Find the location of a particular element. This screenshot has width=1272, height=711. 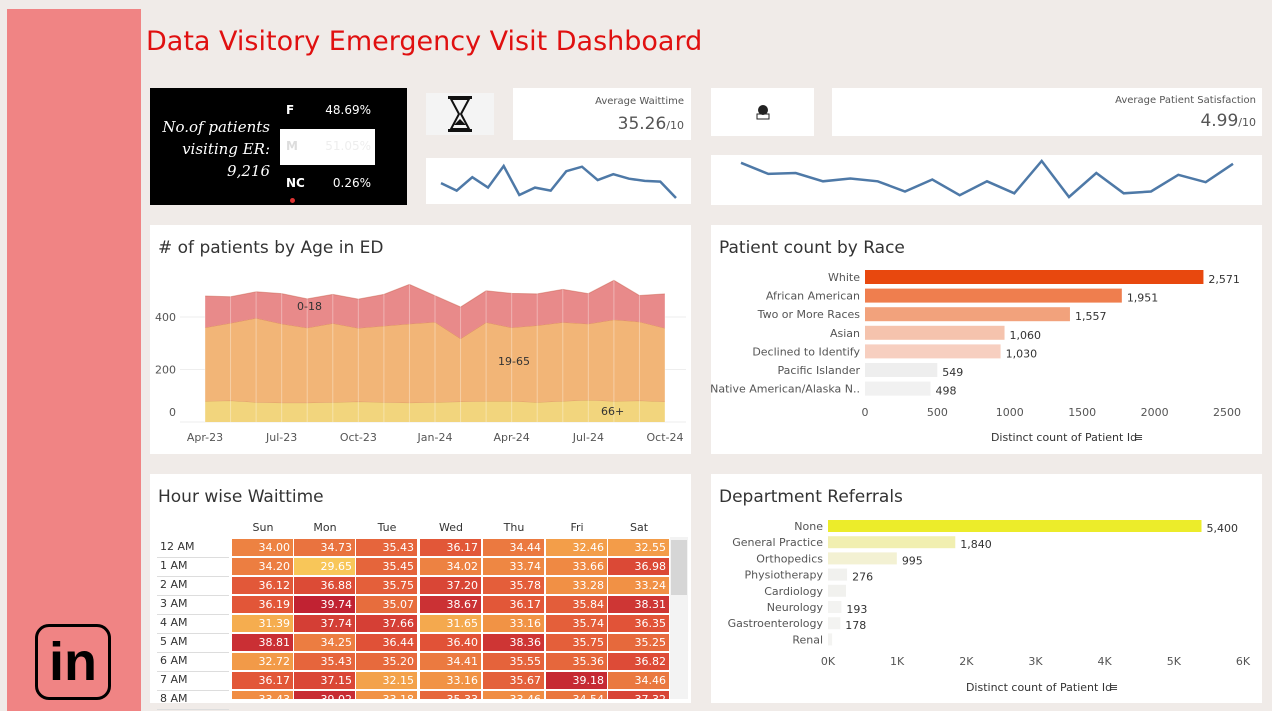

bar-category-label: White is located at coordinates (844, 277).